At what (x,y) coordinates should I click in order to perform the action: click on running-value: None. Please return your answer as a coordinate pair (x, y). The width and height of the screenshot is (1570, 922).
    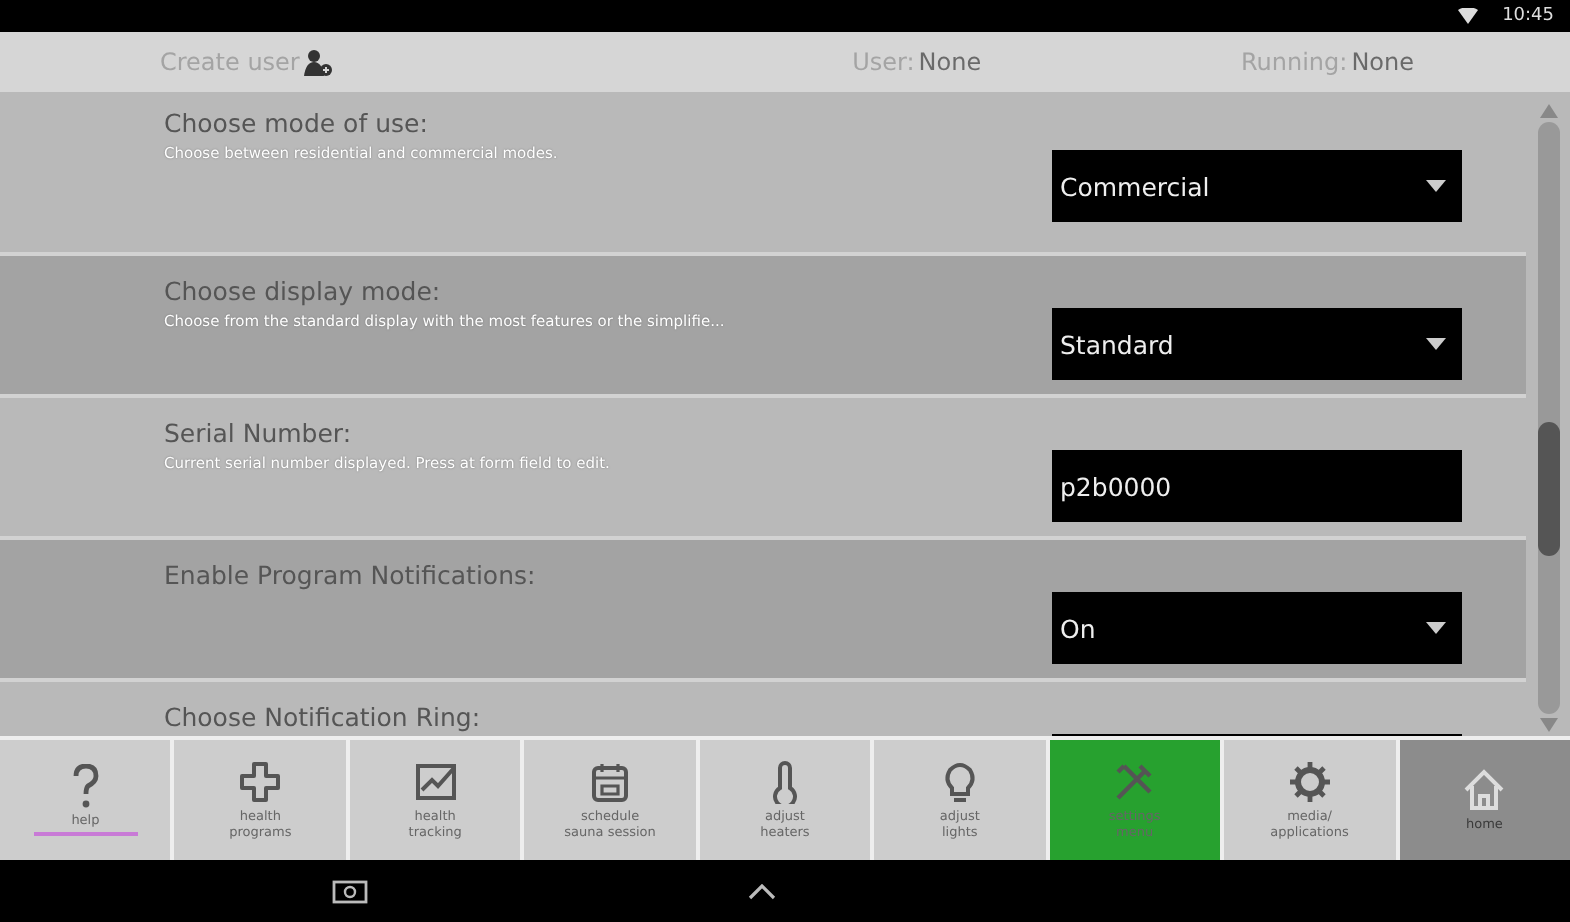
    Looking at the image, I should click on (1382, 62).